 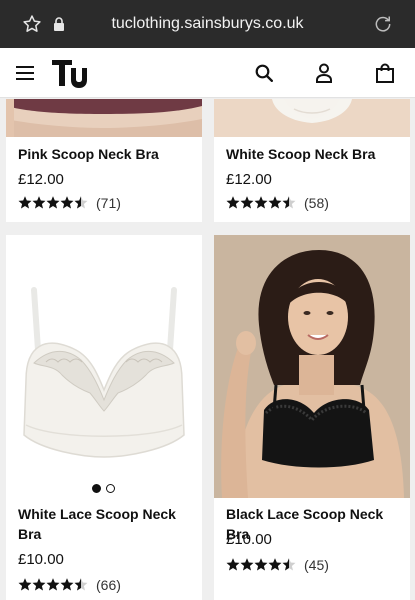 I want to click on product-card: White Scoop Neck Bra £12.00 (58), so click(x=312, y=160).